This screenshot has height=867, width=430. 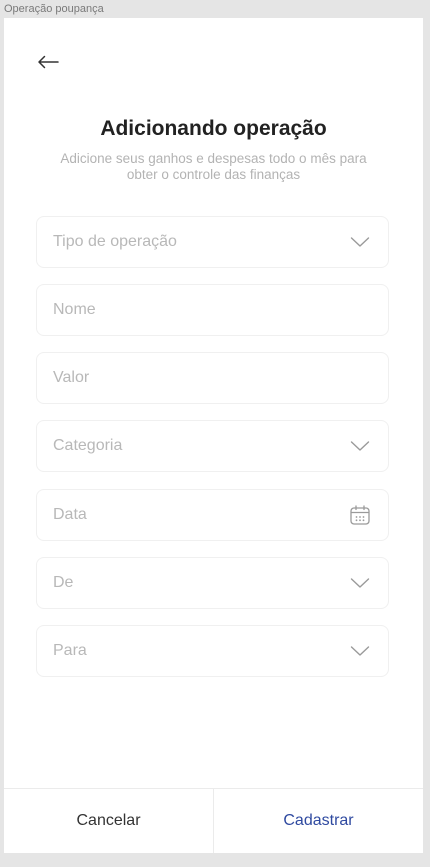 I want to click on category-placeholder: Categoria, so click(x=88, y=445).